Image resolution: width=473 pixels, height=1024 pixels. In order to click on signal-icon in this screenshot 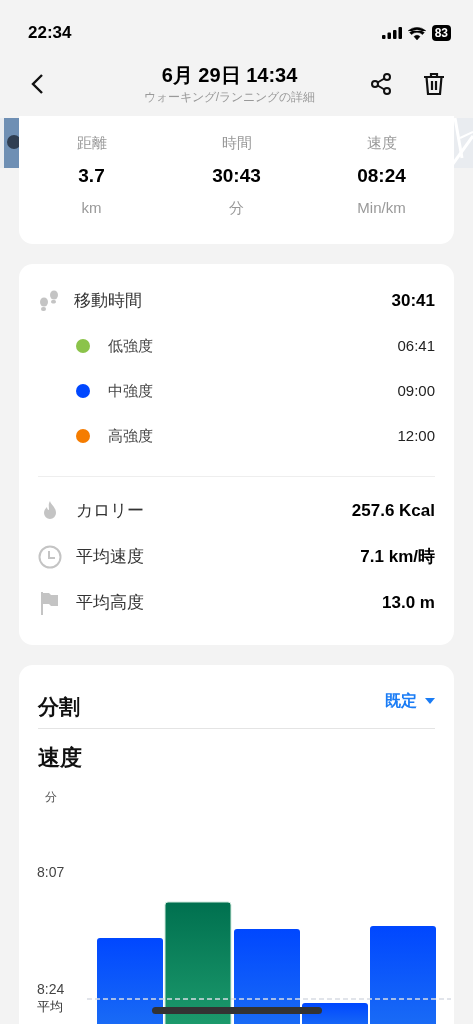, I will do `click(391, 33)`.